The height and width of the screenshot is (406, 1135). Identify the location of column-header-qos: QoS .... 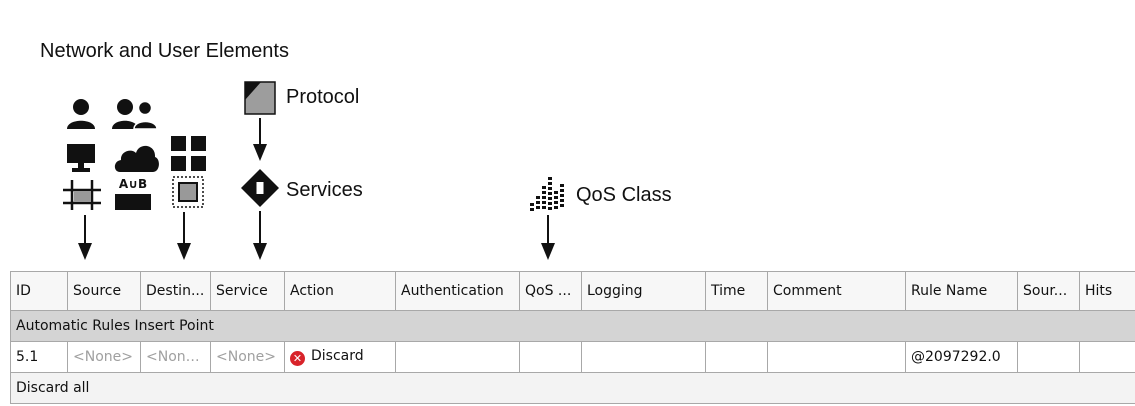
(550, 291).